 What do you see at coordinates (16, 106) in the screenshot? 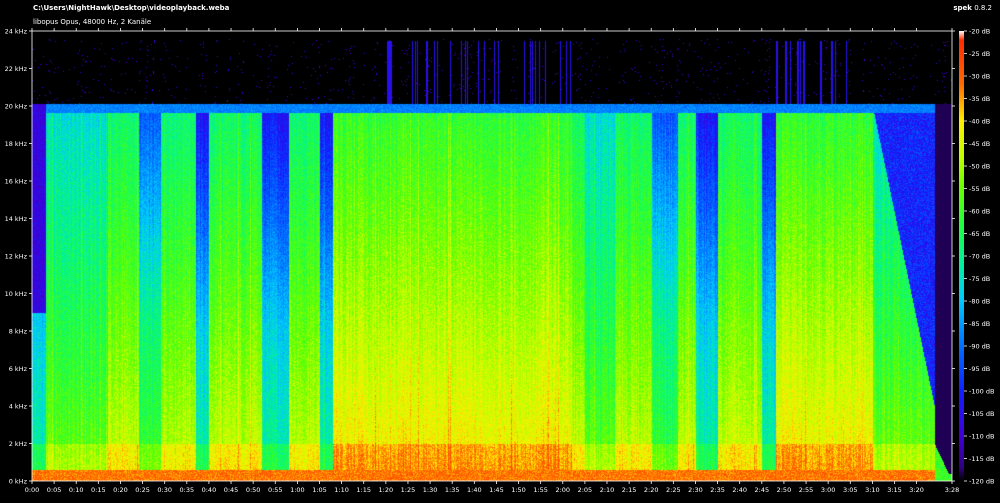
I see `y-tick-label: 20 kHz` at bounding box center [16, 106].